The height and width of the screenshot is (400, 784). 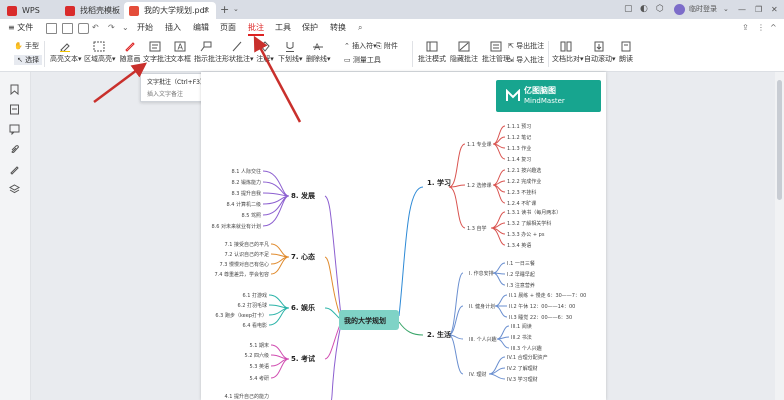 What do you see at coordinates (526, 60) in the screenshot?
I see `import-annotations-button: ⇲ 导入批注` at bounding box center [526, 60].